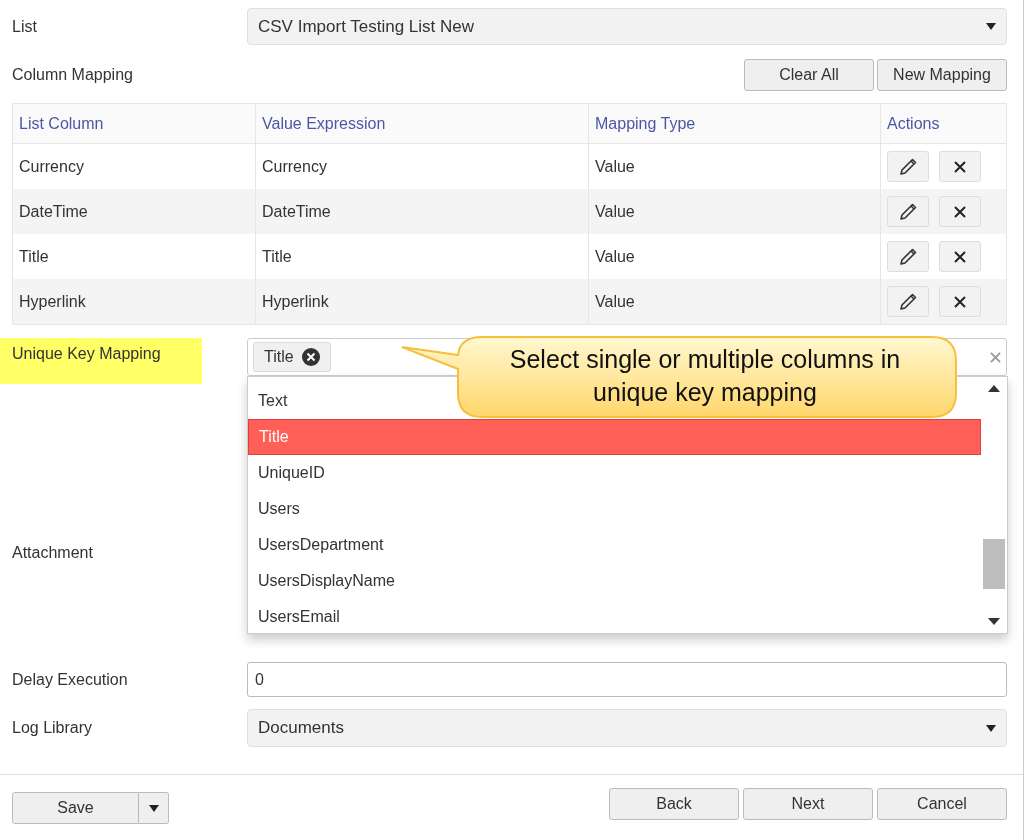 The width and height of the screenshot is (1024, 840). I want to click on column-header: Actions, so click(913, 123).